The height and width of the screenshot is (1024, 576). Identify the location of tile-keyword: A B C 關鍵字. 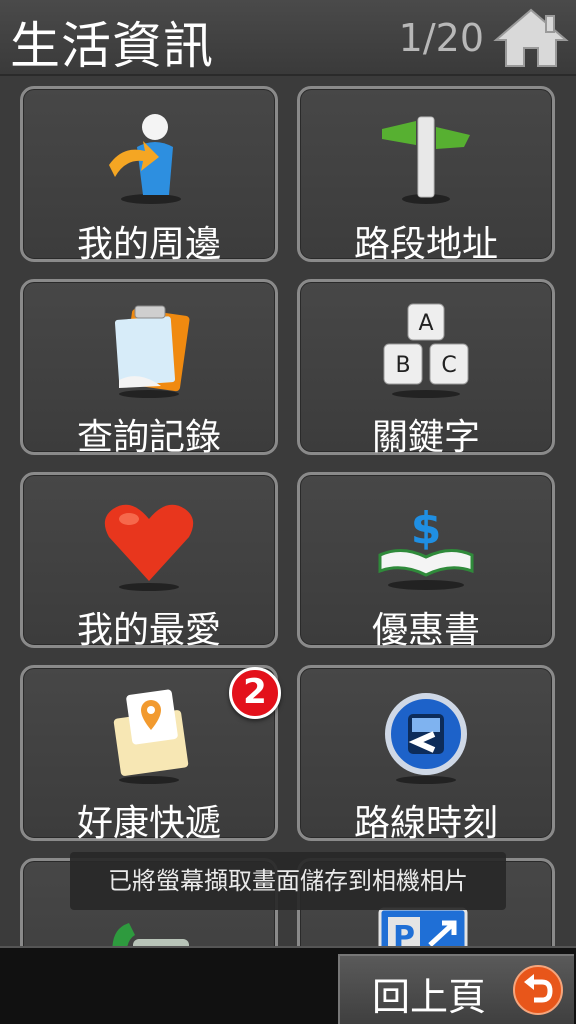
(426, 368).